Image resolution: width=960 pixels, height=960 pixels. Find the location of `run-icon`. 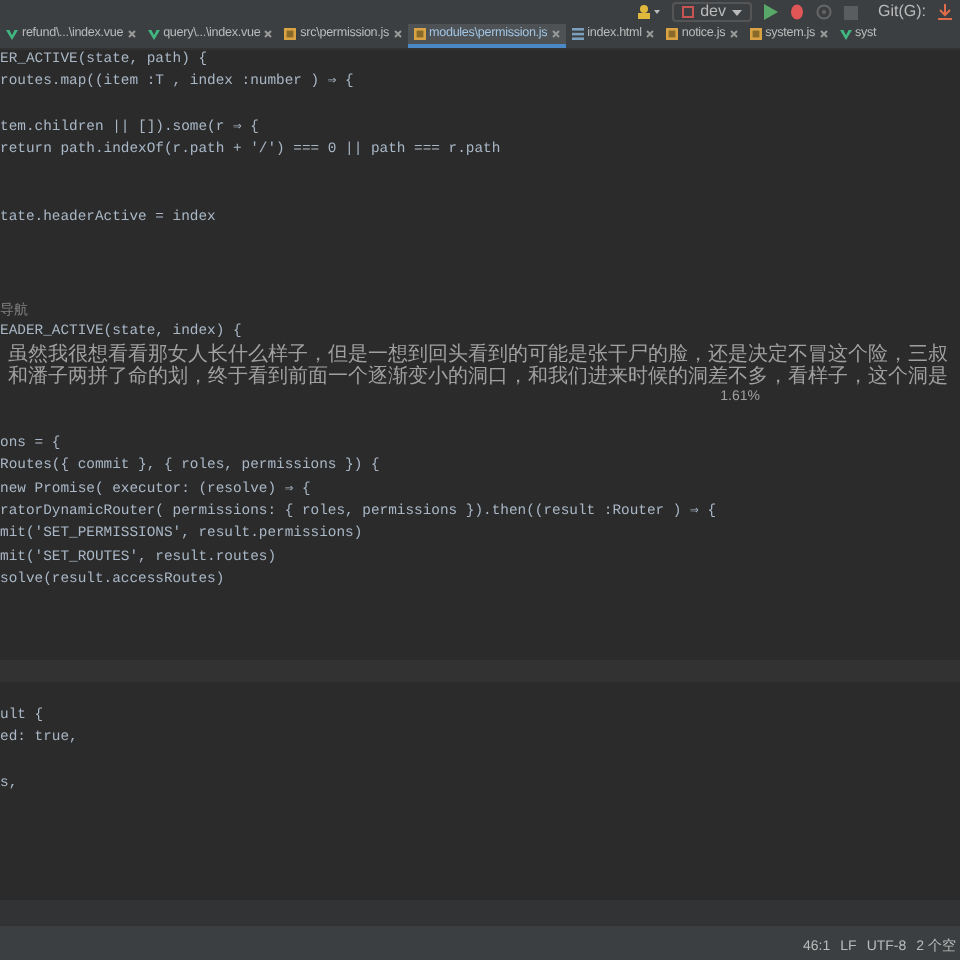

run-icon is located at coordinates (771, 12).